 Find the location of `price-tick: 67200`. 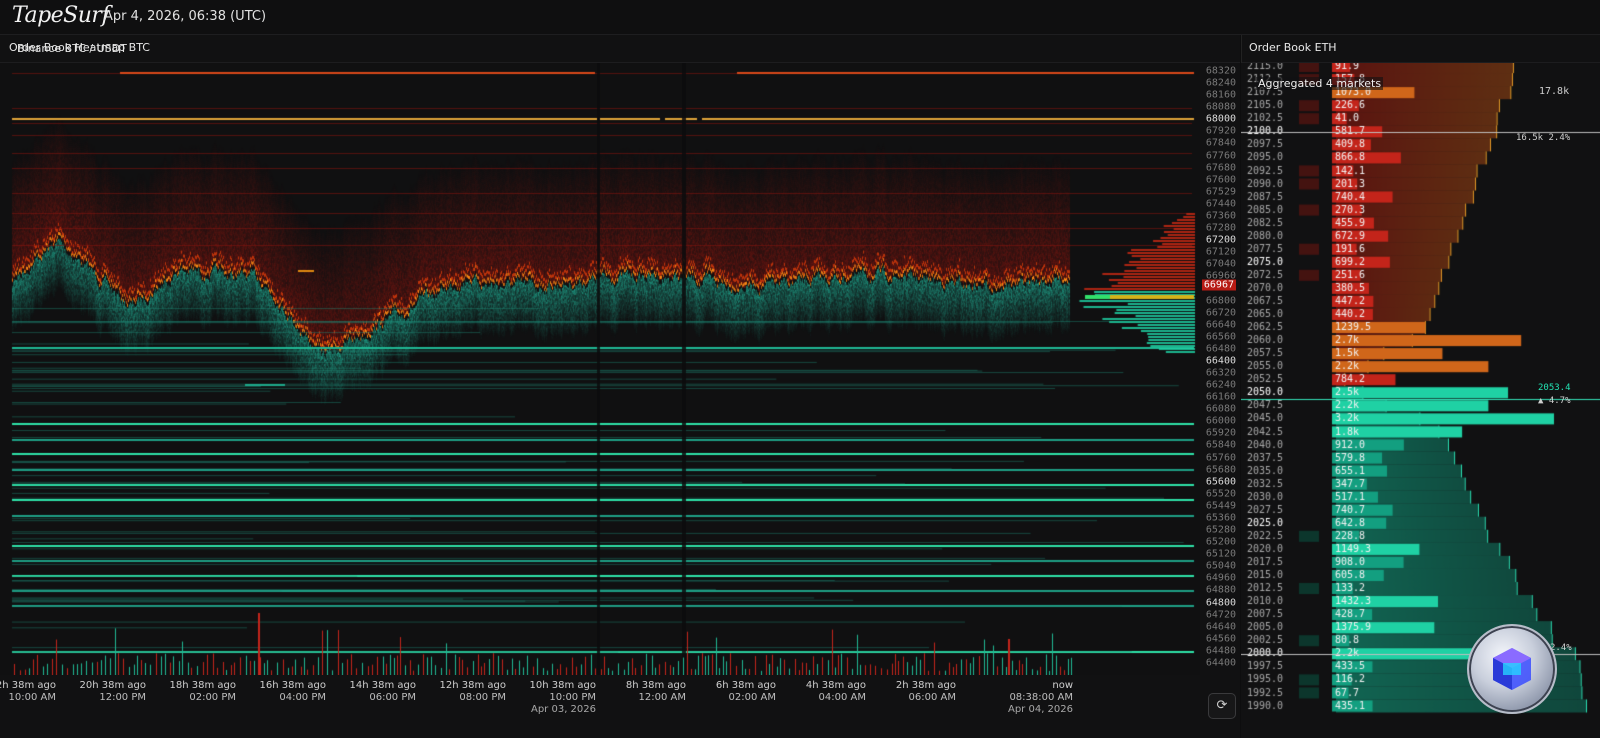

price-tick: 67200 is located at coordinates (1220, 240).